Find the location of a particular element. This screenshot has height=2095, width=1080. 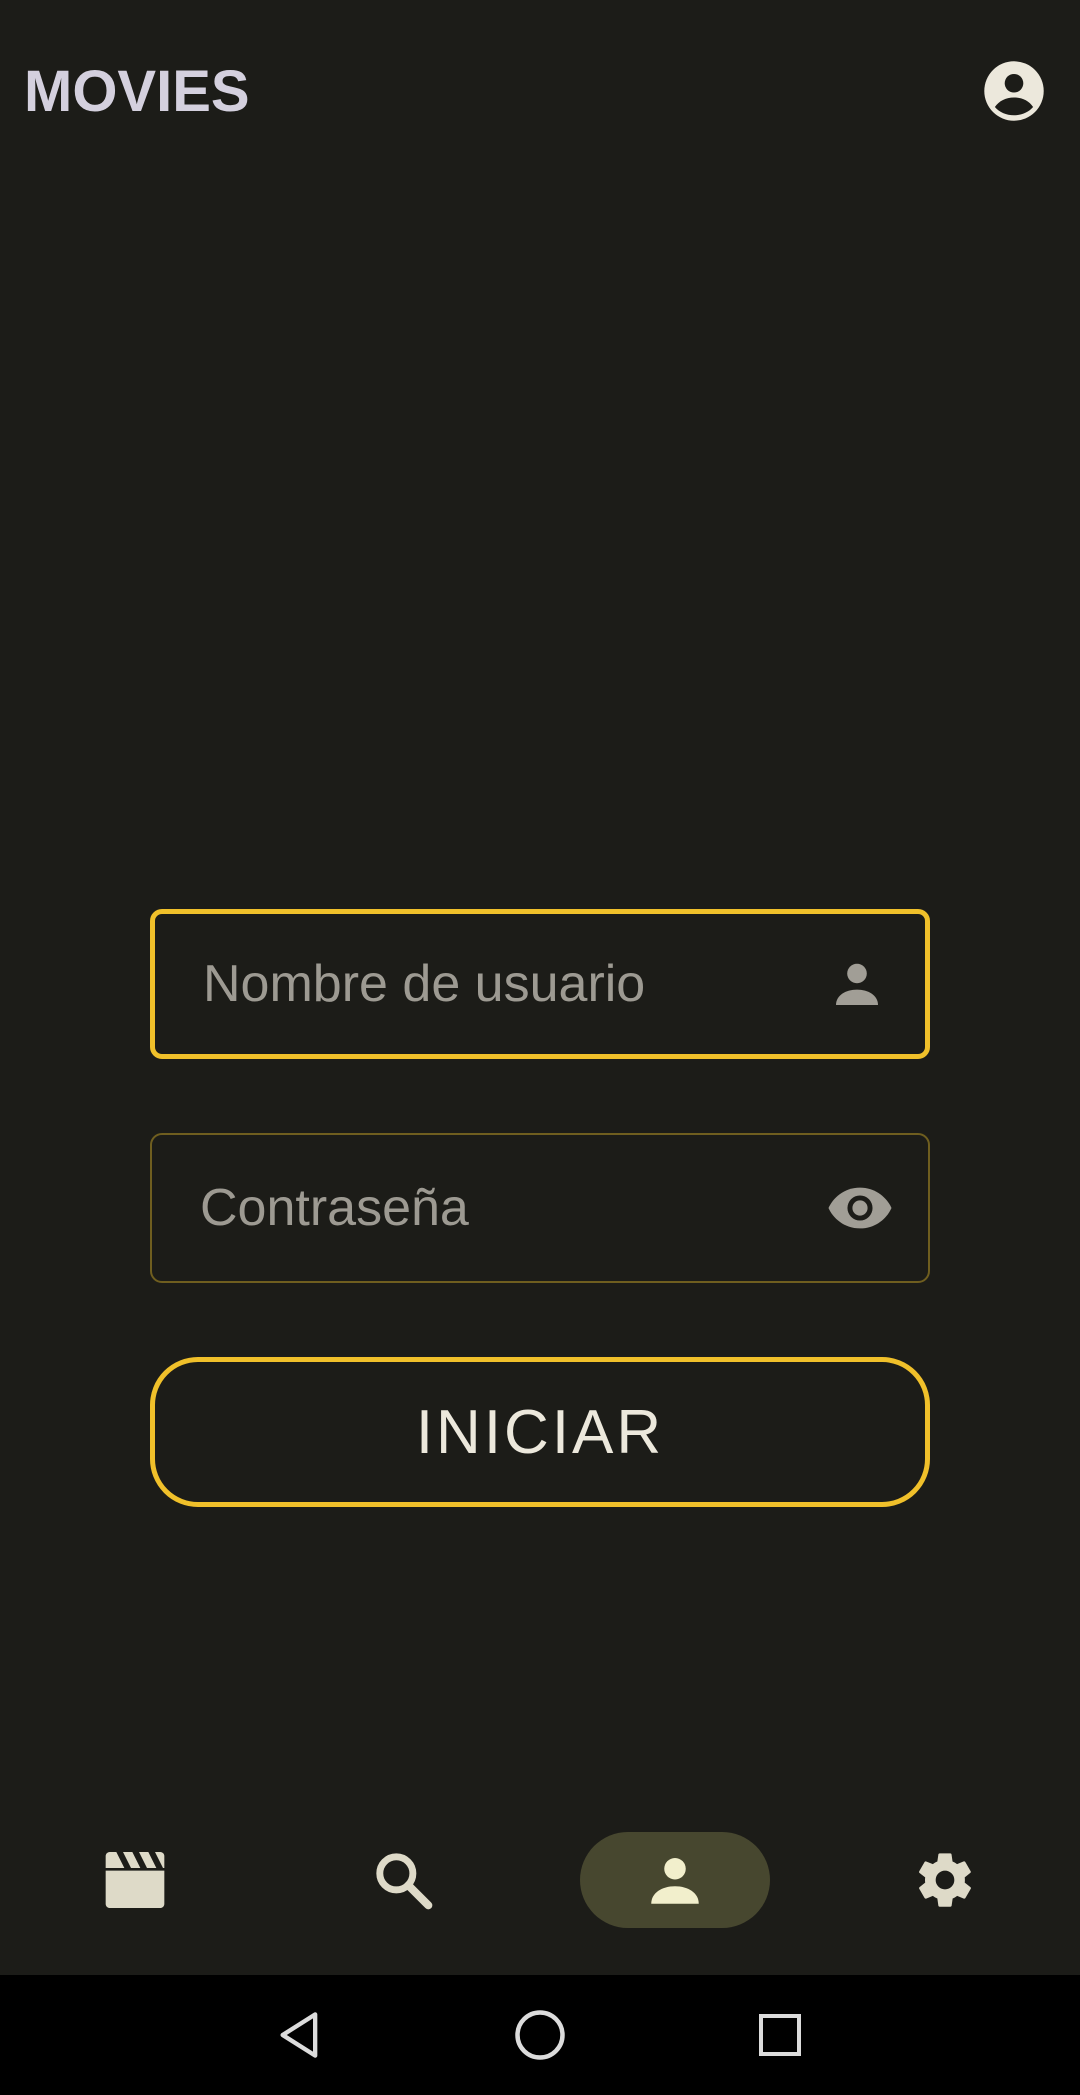

system-home-button is located at coordinates (540, 2035).